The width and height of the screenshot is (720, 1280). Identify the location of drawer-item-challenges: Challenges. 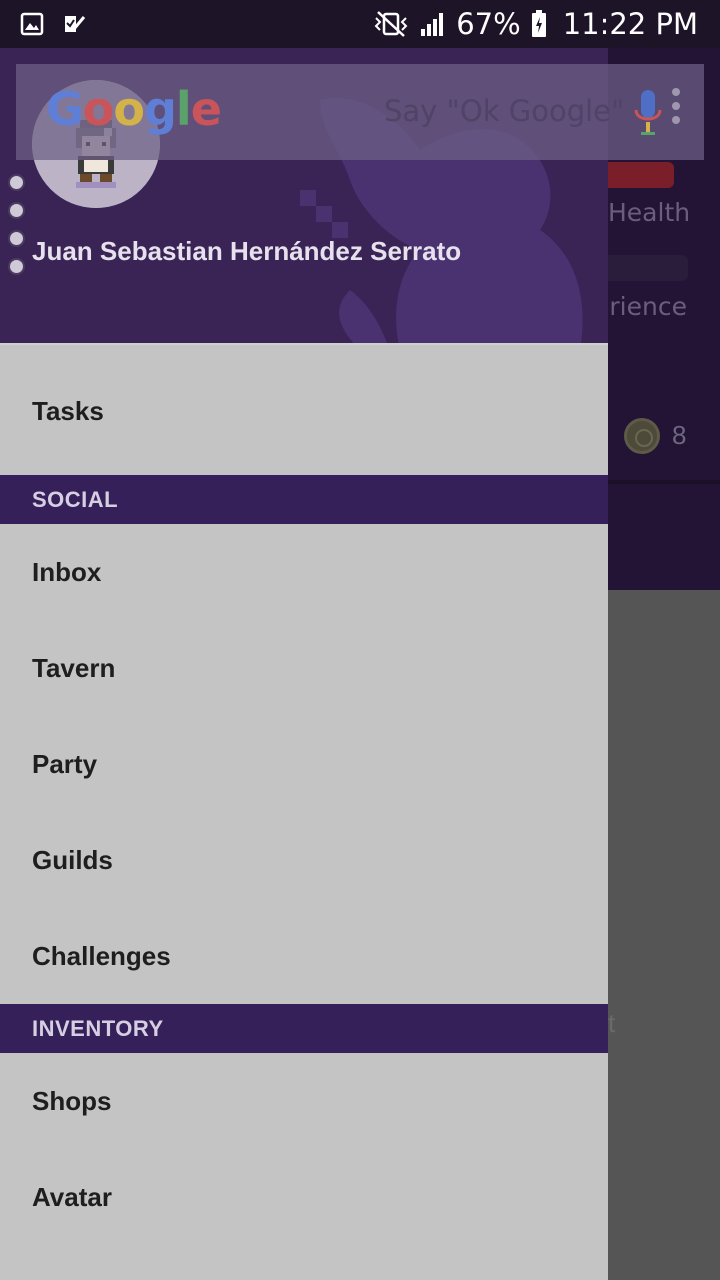
(304, 956).